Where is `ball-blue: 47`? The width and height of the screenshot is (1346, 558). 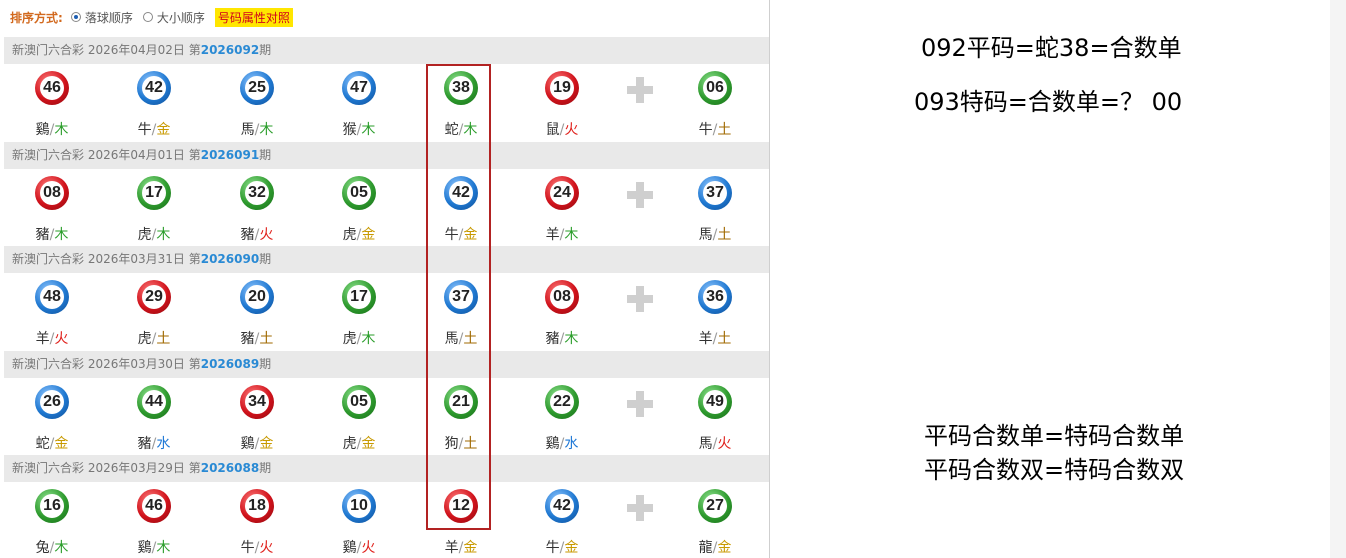
ball-blue: 47 is located at coordinates (359, 88).